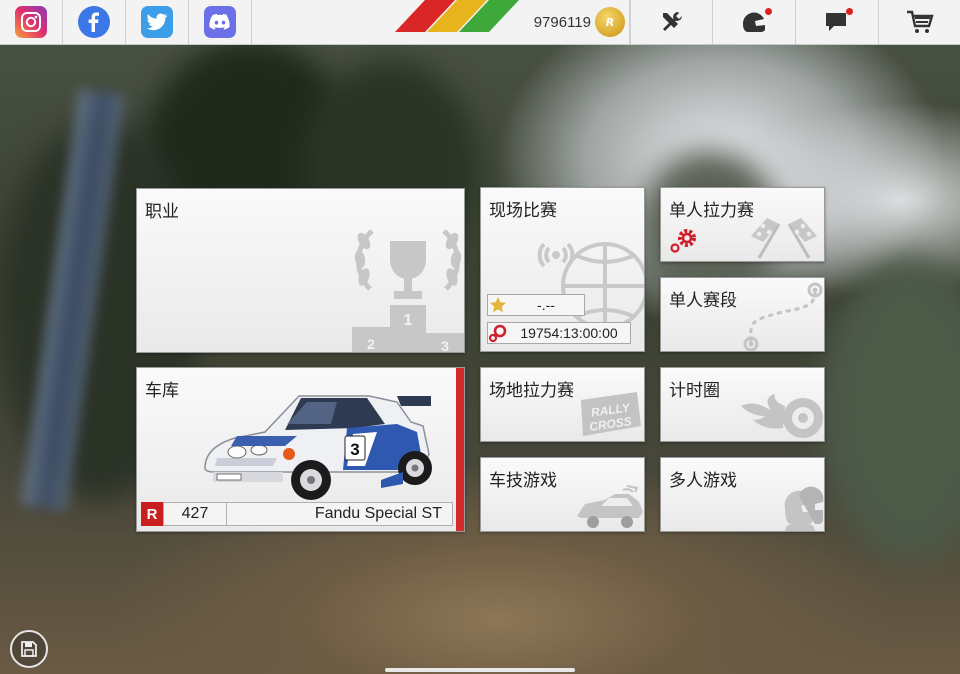 The height and width of the screenshot is (674, 960). I want to click on instagram-button, so click(31, 22).